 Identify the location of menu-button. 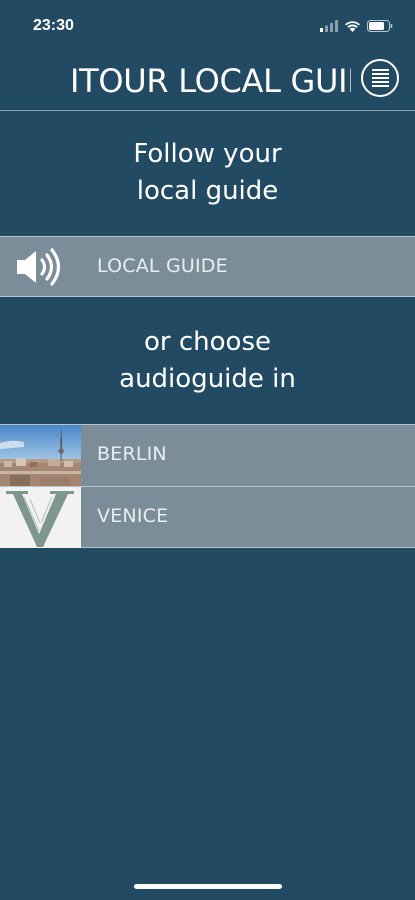
(380, 78).